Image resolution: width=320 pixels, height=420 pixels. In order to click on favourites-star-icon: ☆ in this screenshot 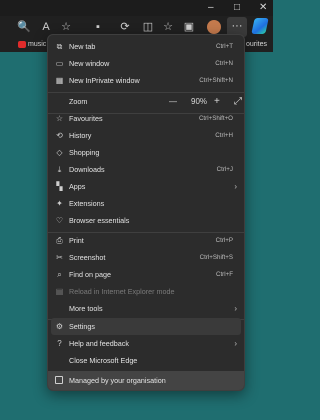, I will do `click(59, 118)`.